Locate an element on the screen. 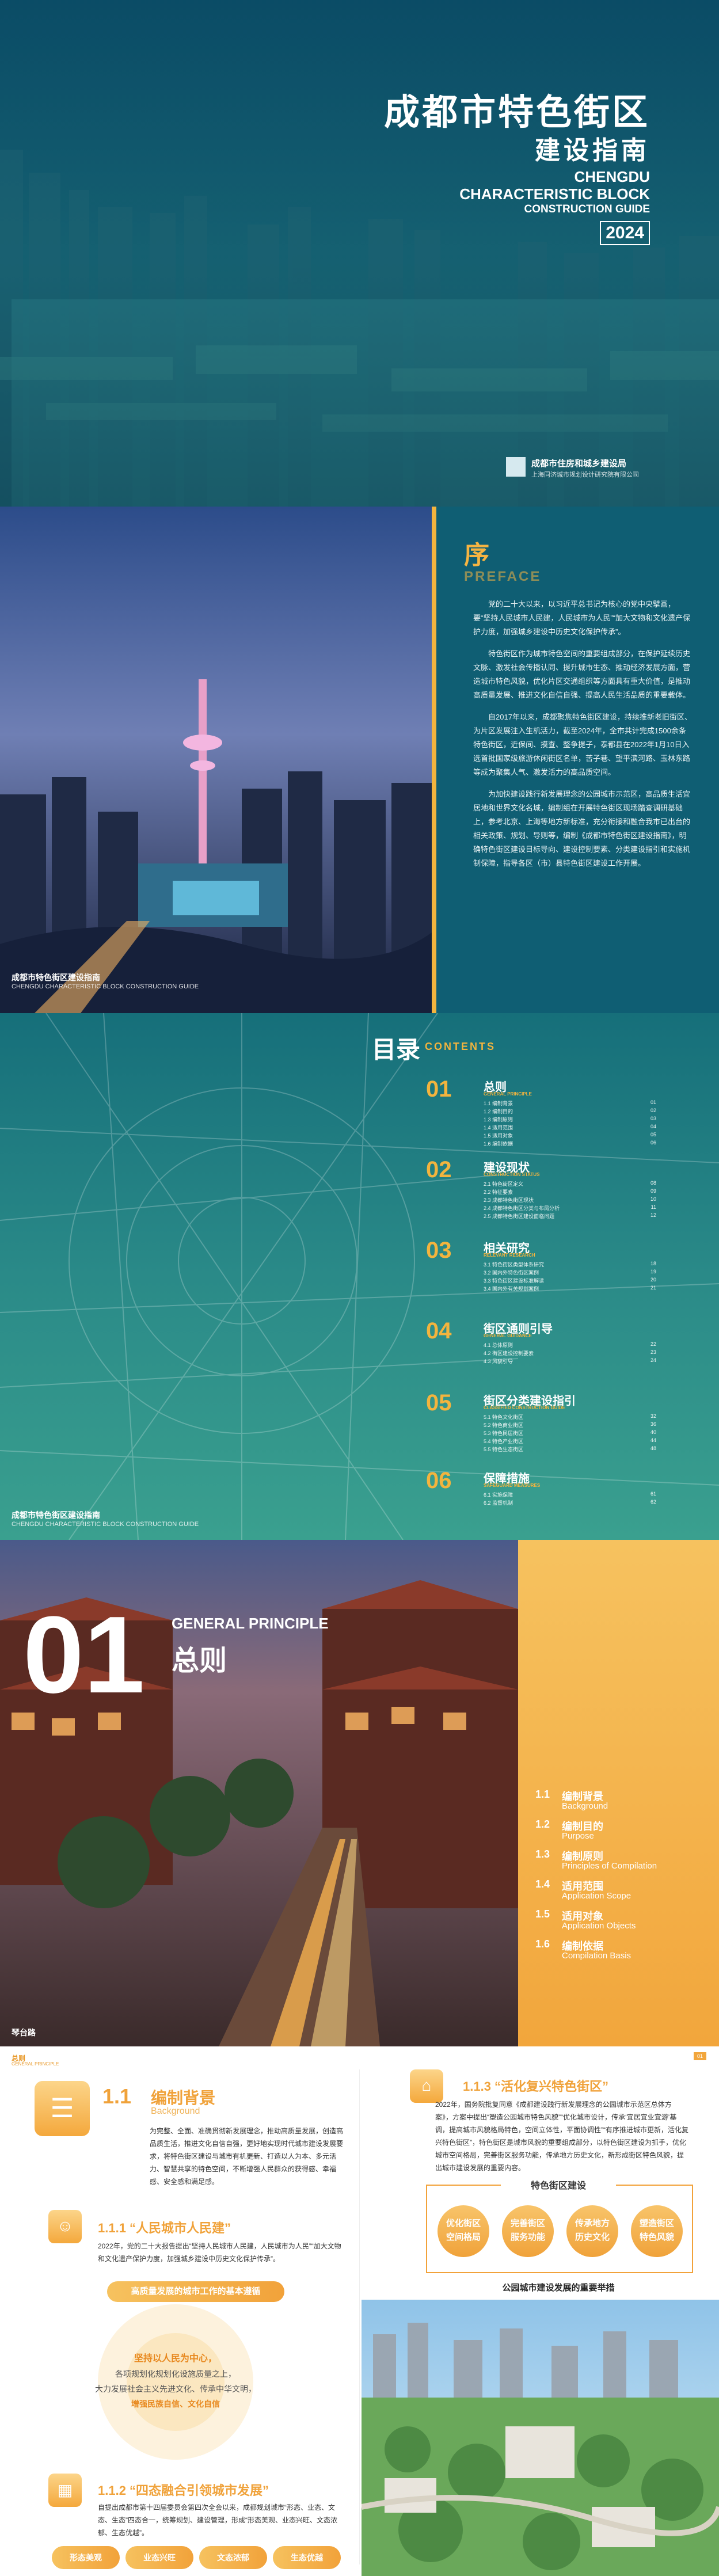  four-state-pill: 形态美观 is located at coordinates (86, 2558).